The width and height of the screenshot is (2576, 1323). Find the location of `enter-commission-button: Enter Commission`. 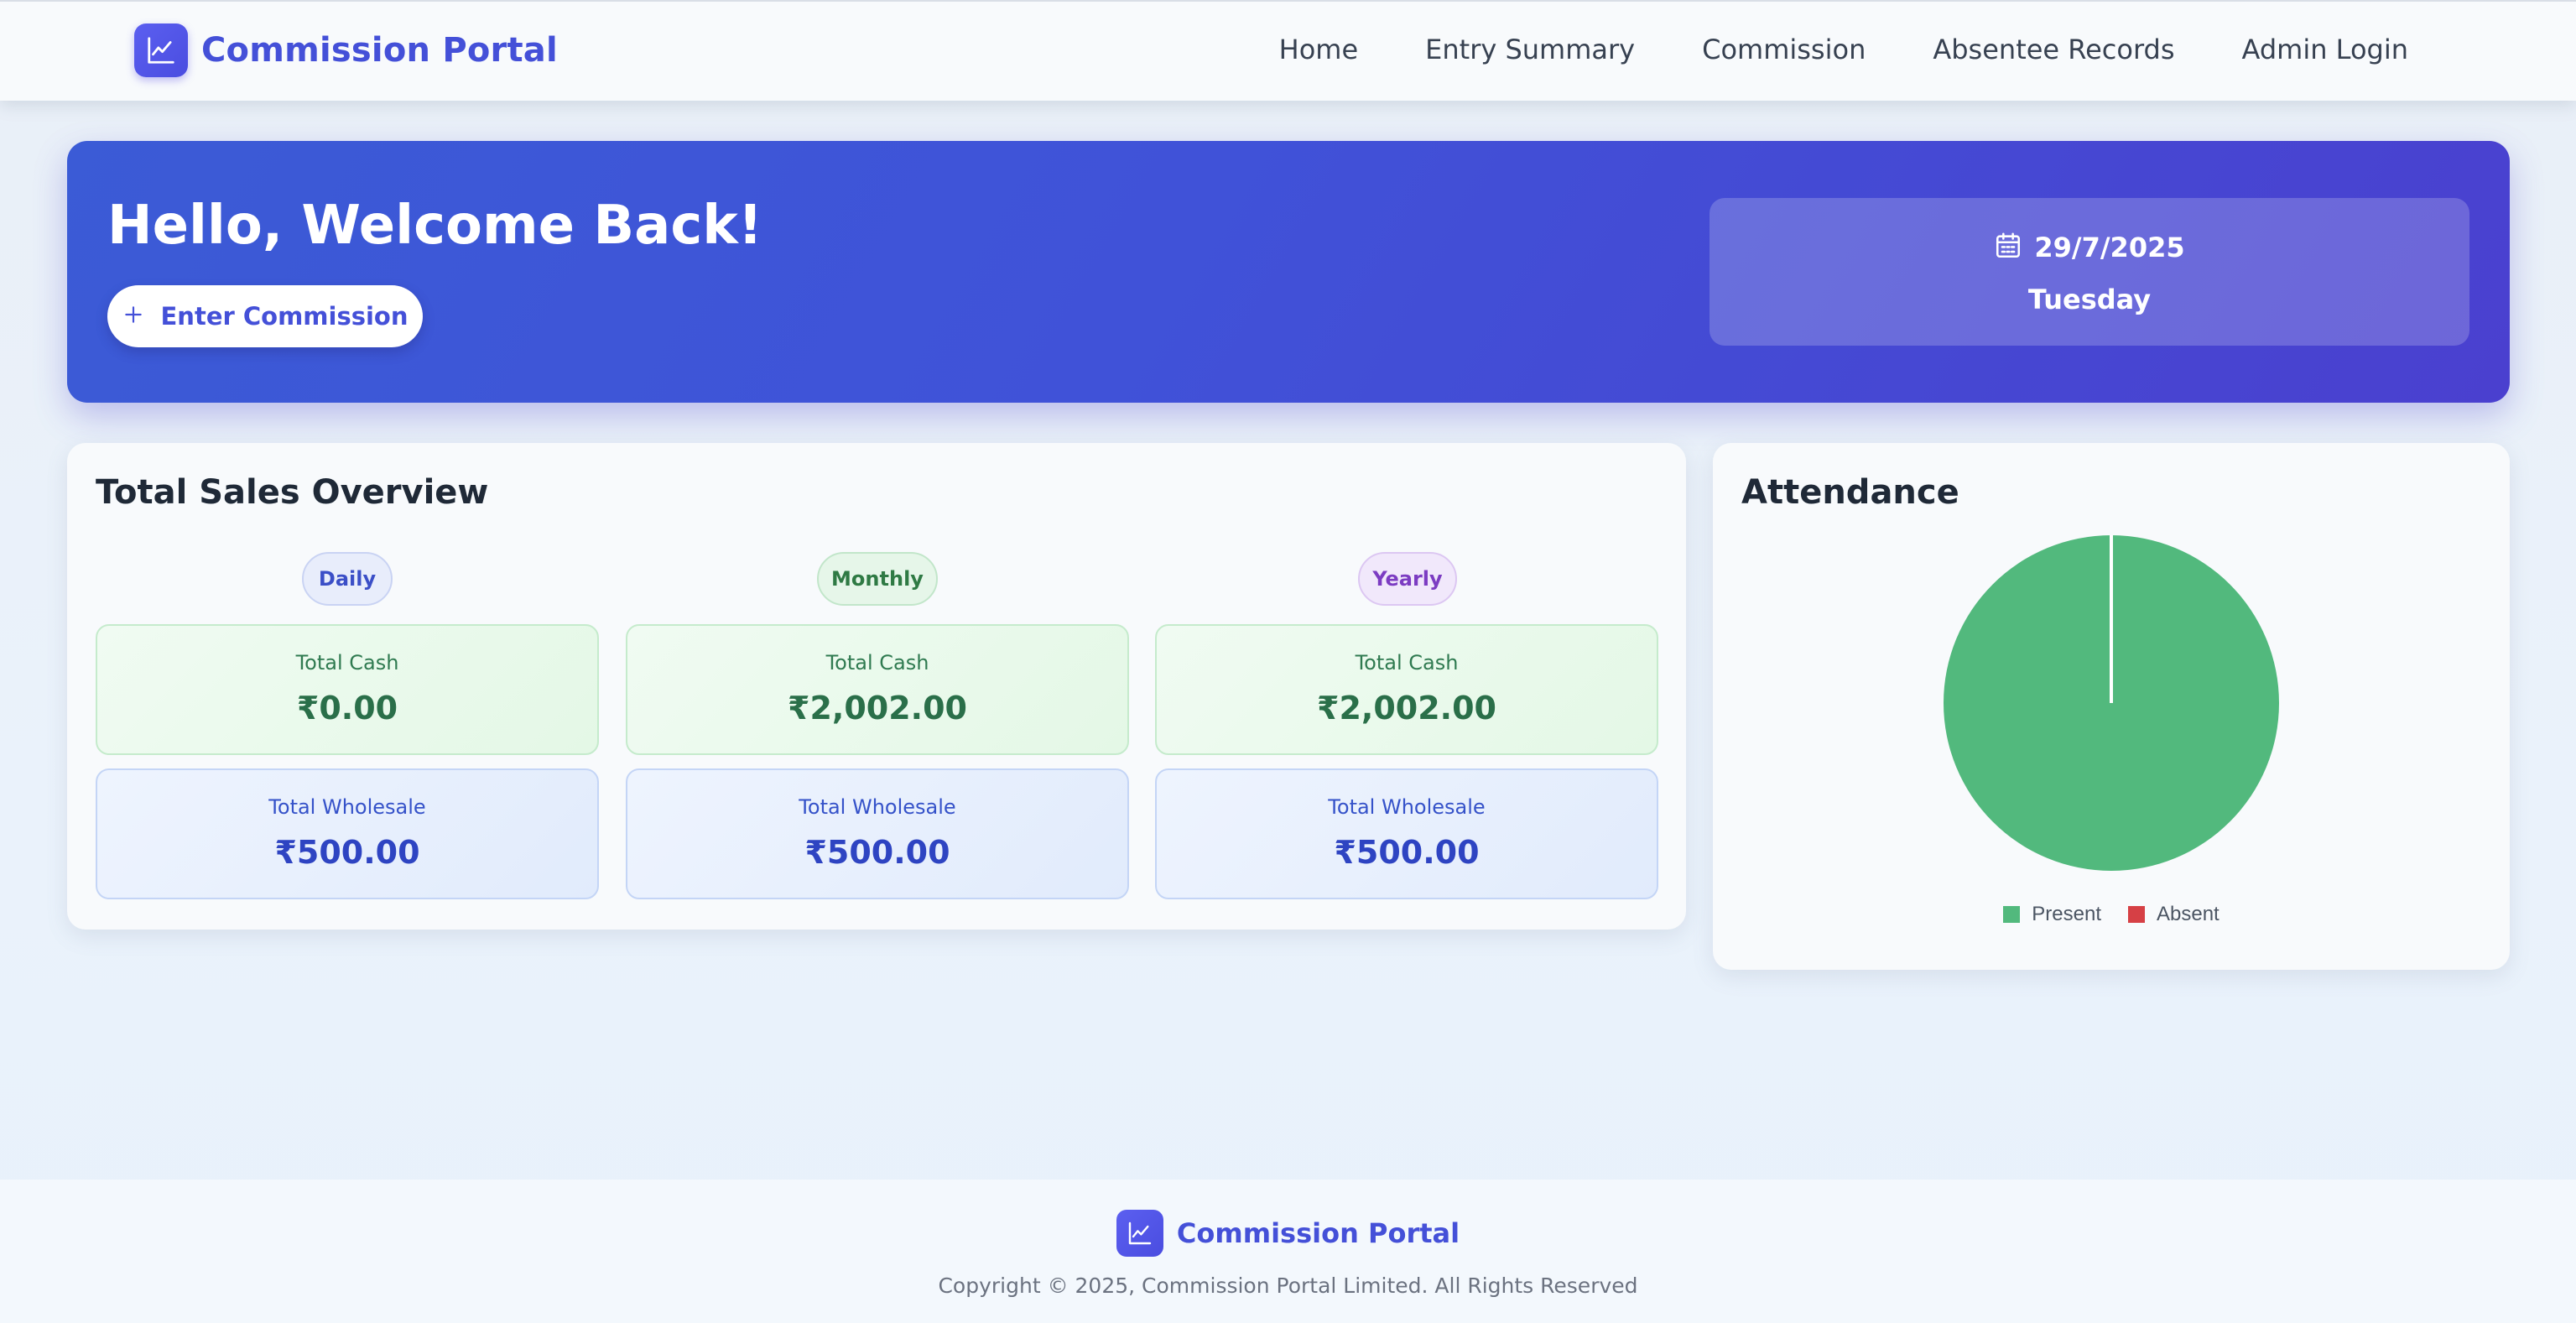

enter-commission-button: Enter Commission is located at coordinates (265, 316).